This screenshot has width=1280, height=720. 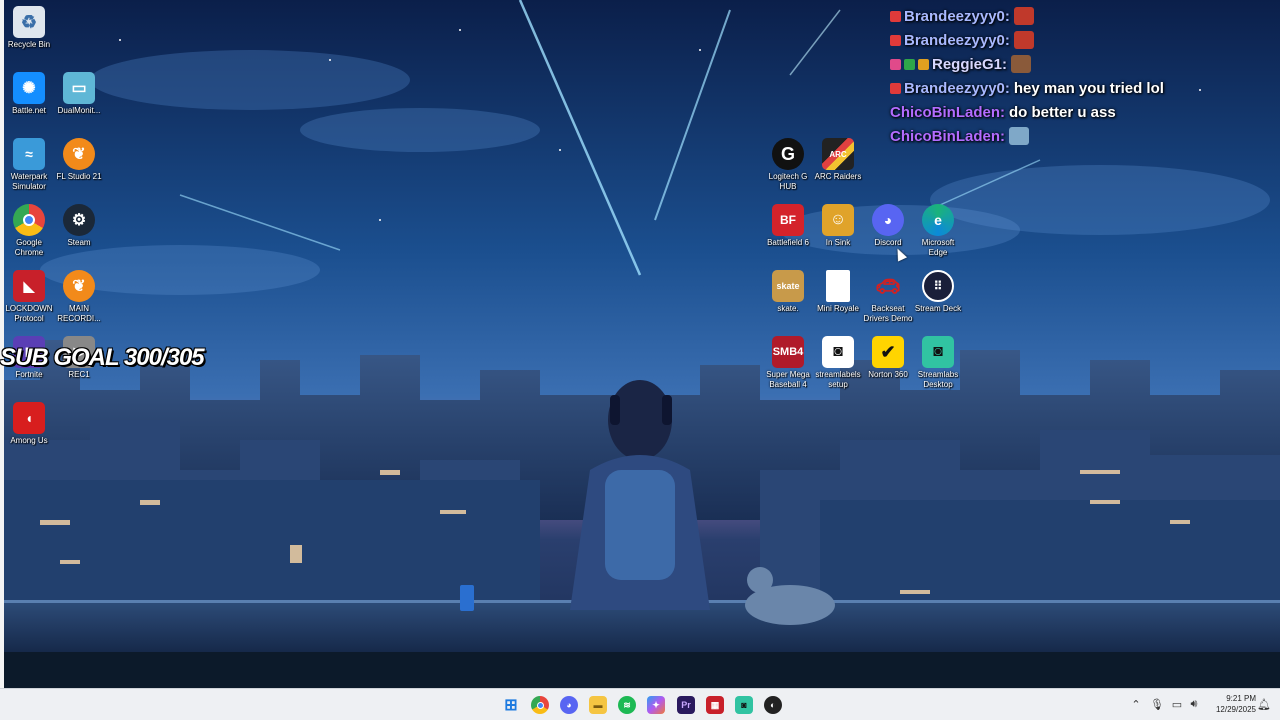 I want to click on taskbar-obs: ◐, so click(x=773, y=705).